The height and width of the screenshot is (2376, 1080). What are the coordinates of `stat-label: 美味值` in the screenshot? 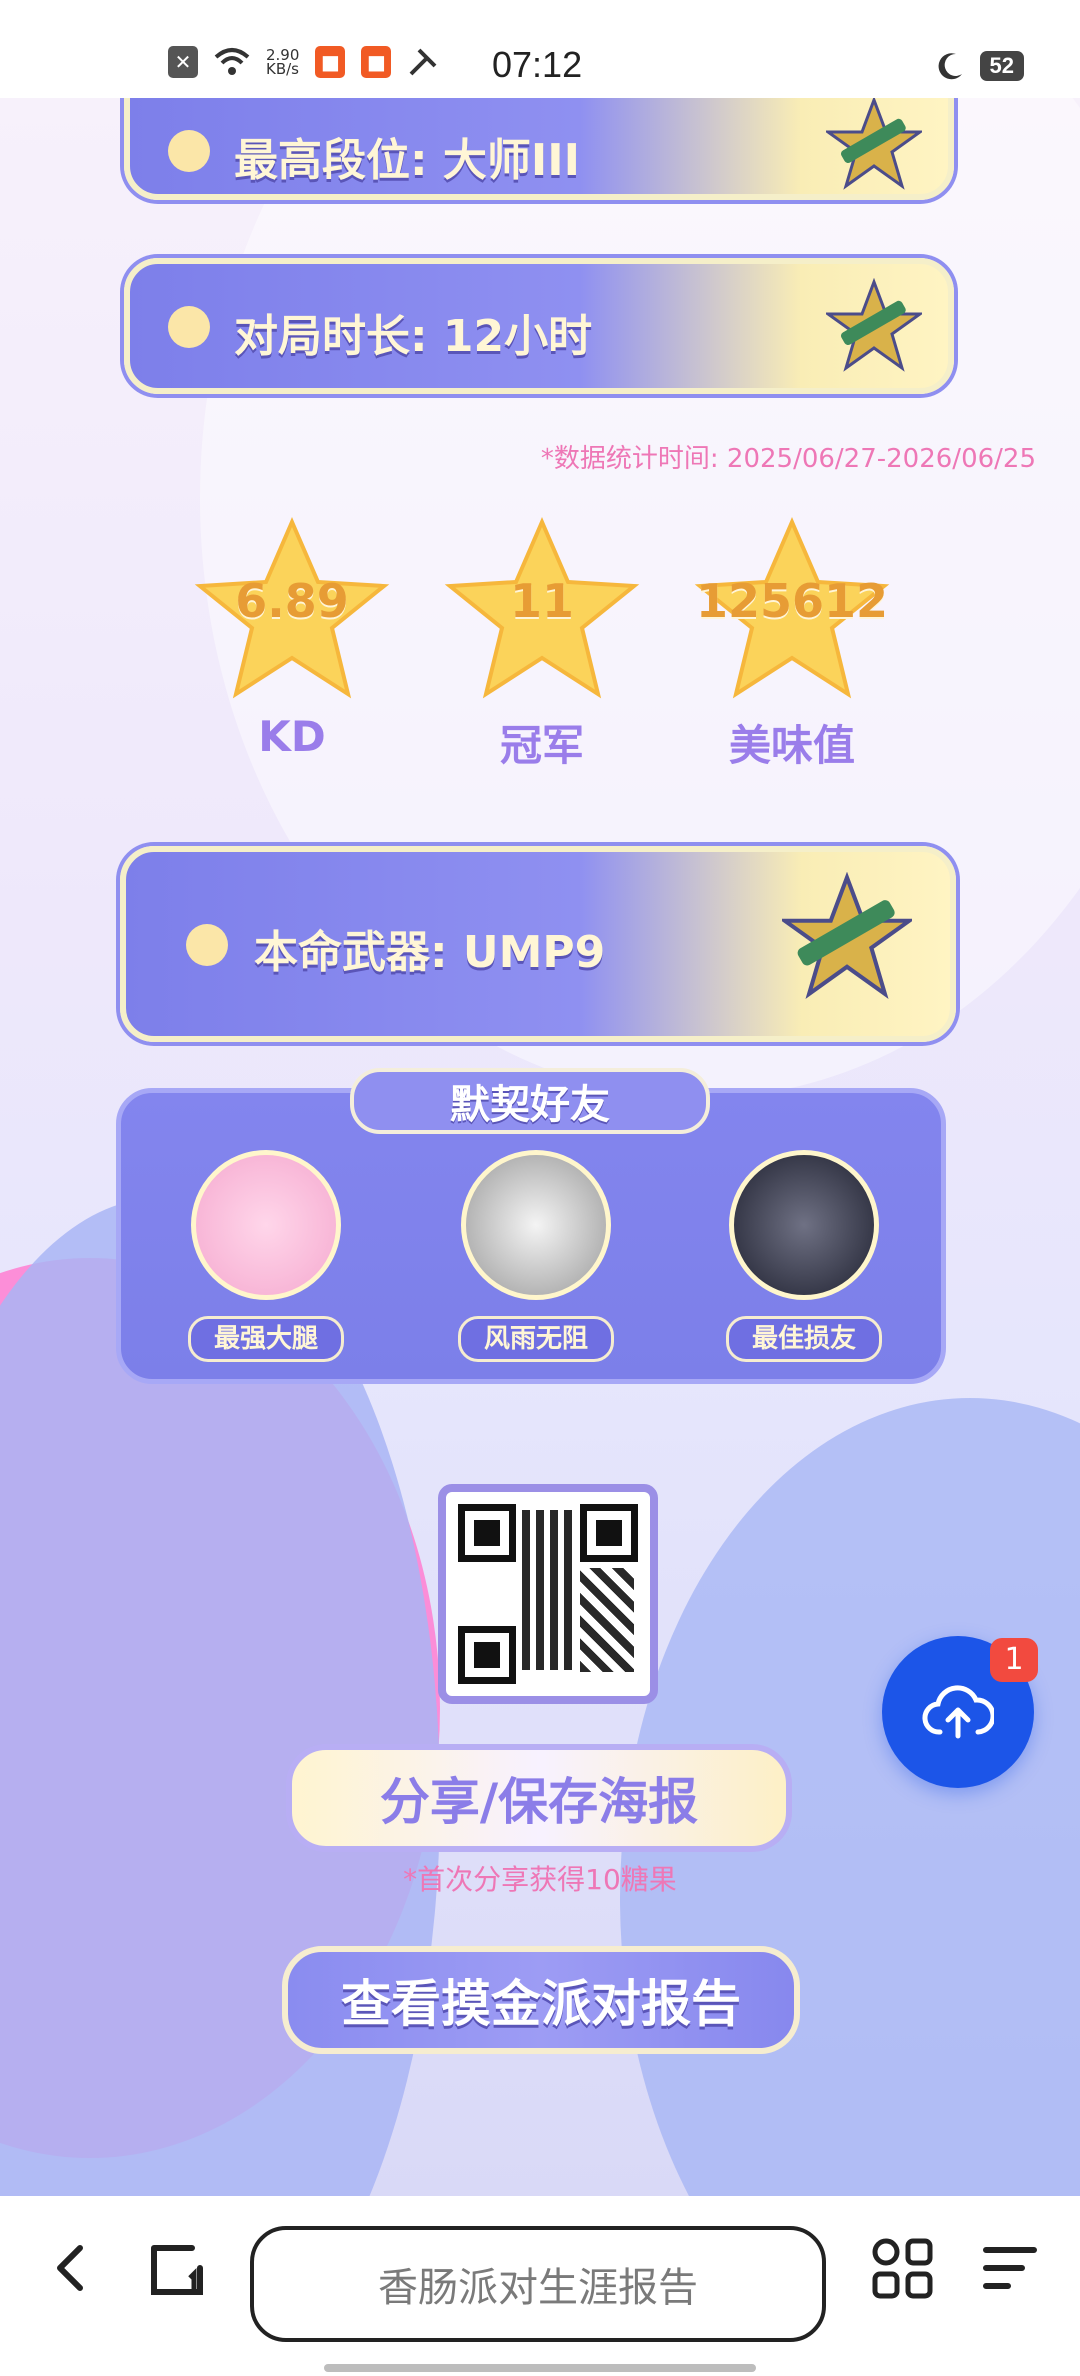 It's located at (791, 745).